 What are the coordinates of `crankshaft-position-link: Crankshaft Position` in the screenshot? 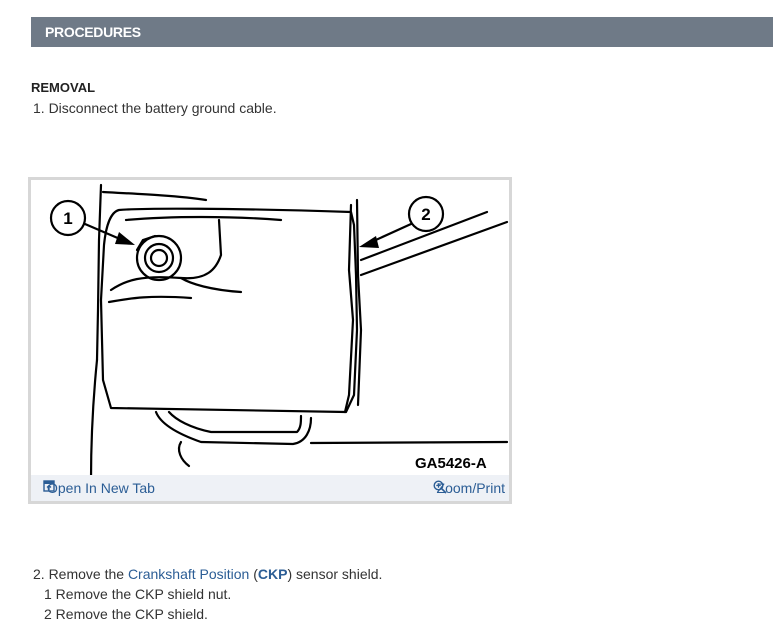 It's located at (188, 574).